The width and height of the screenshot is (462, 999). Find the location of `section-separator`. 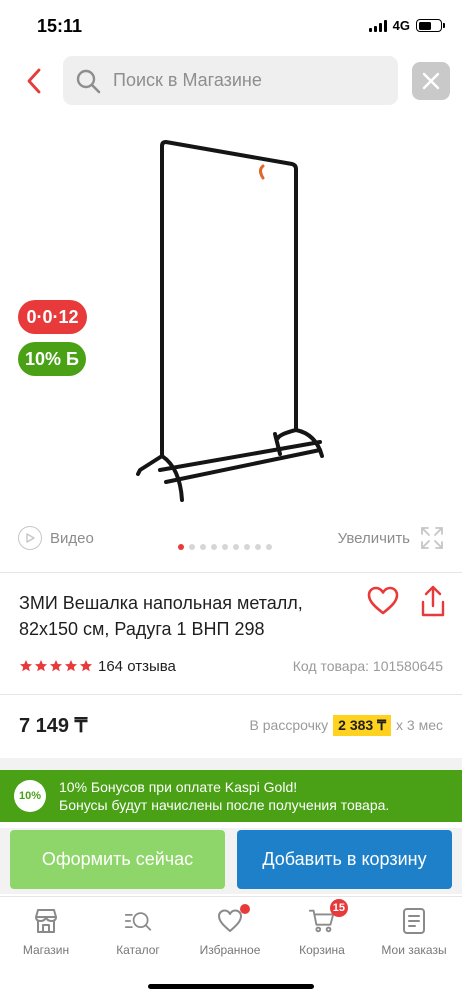

section-separator is located at coordinates (231, 764).